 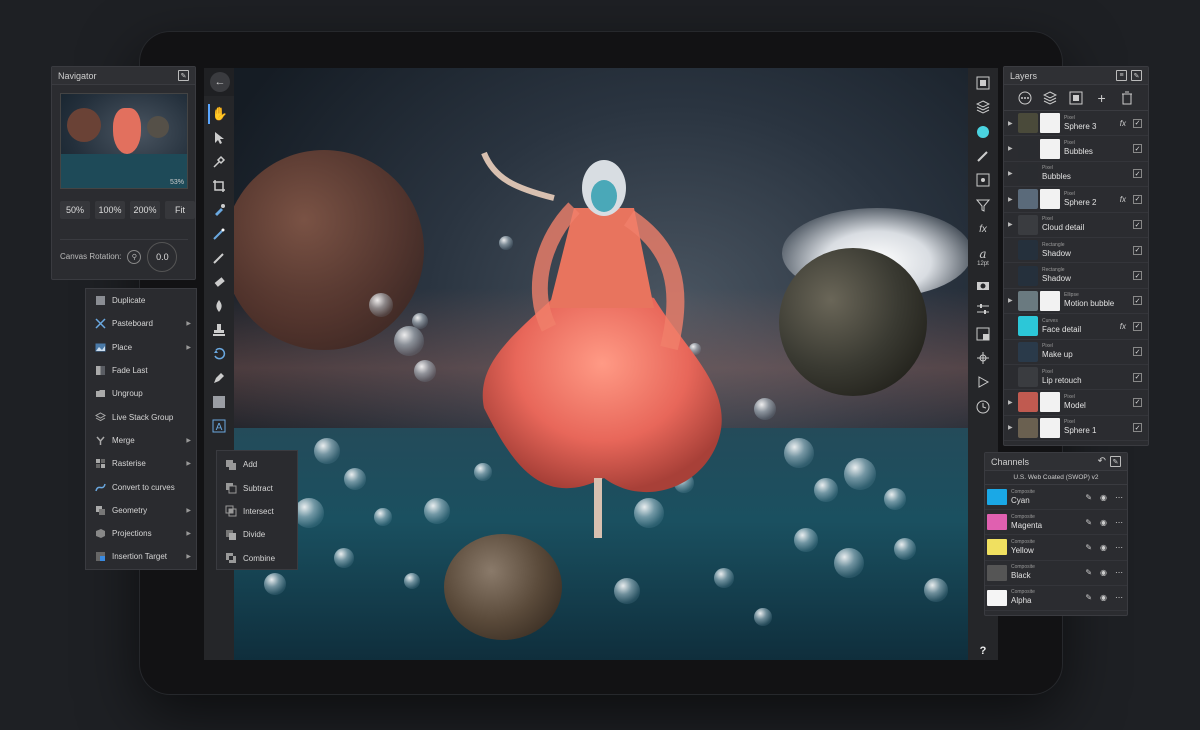 What do you see at coordinates (1127, 98) in the screenshot?
I see `delete-layer-button` at bounding box center [1127, 98].